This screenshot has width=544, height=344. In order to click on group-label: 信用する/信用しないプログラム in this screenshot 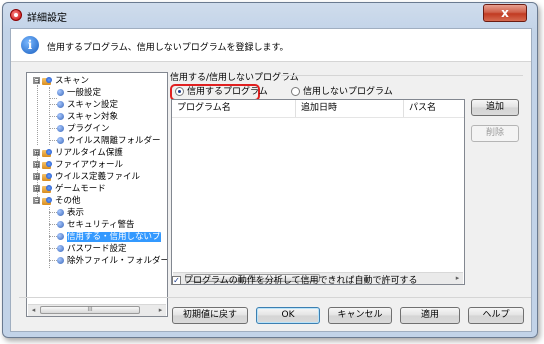, I will do `click(234, 78)`.